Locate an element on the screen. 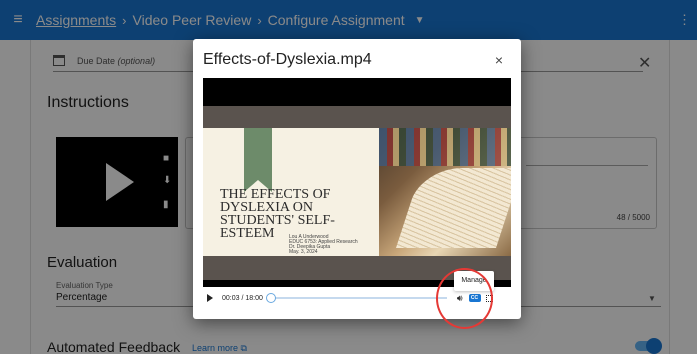  play-icon is located at coordinates (210, 298).